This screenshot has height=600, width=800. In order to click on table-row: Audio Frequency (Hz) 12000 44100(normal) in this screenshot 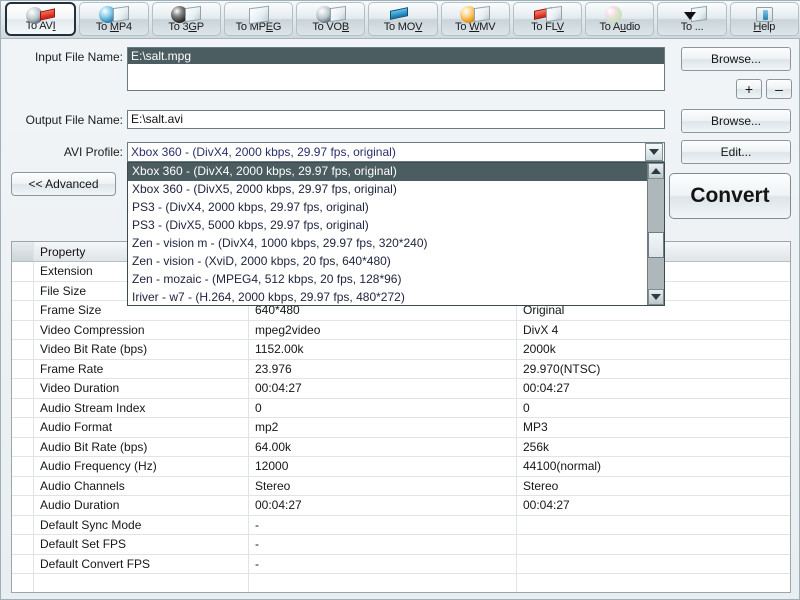, I will do `click(401, 467)`.